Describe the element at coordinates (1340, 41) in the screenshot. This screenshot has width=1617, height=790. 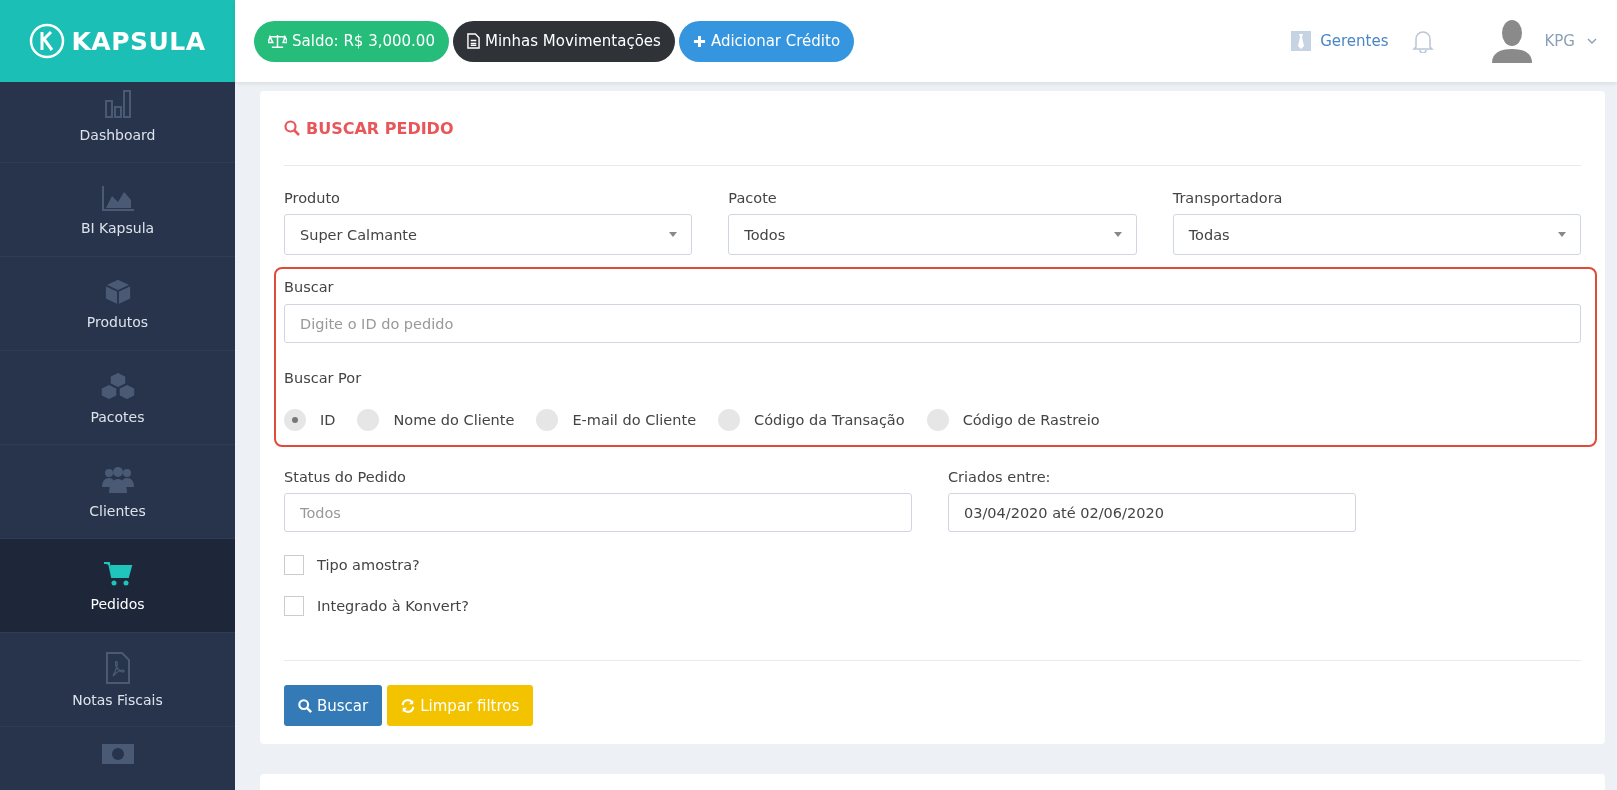
I see `managers-link: Gerentes` at that location.